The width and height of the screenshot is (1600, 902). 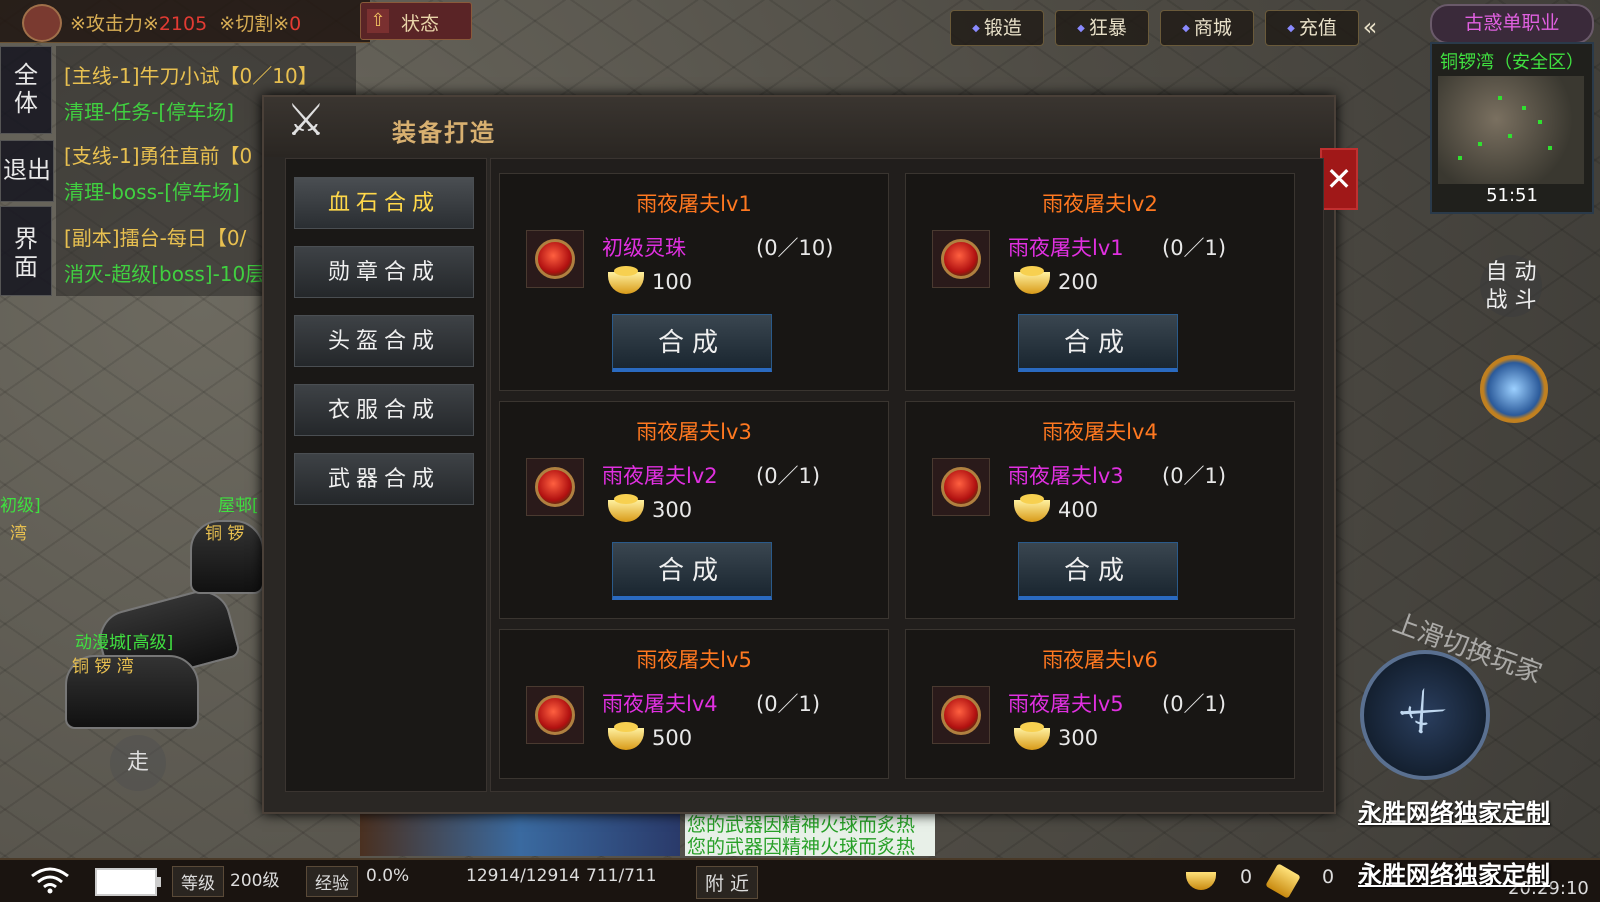 What do you see at coordinates (1312, 28) in the screenshot?
I see `tab-recharge: 充值` at bounding box center [1312, 28].